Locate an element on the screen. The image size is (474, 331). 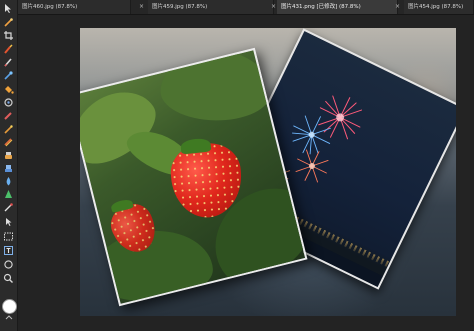
tool-palette is located at coordinates (9, 165).